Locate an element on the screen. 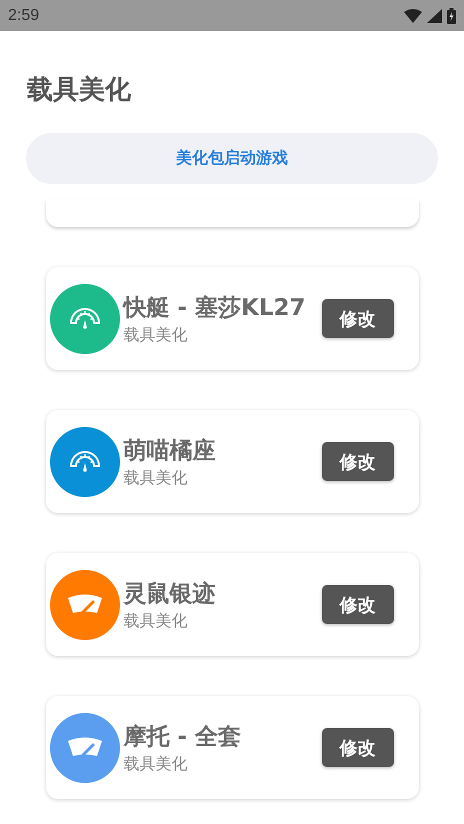 The image size is (464, 824). vehicle-name: 快艇 - 塞莎KL27 is located at coordinates (215, 308).